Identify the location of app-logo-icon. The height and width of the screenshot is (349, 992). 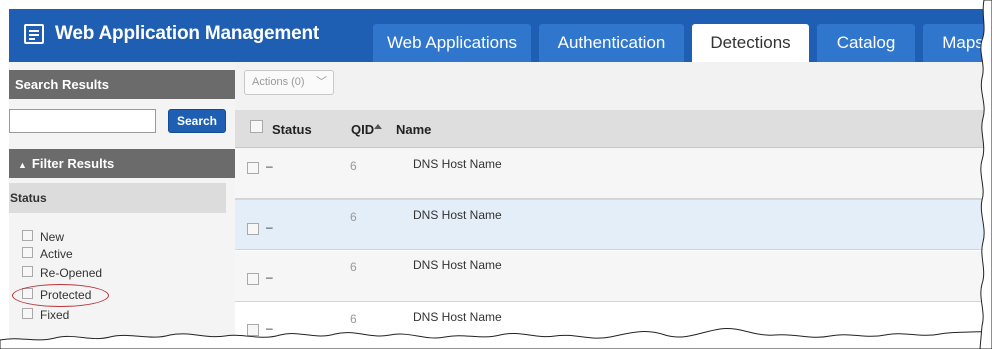
(34, 34).